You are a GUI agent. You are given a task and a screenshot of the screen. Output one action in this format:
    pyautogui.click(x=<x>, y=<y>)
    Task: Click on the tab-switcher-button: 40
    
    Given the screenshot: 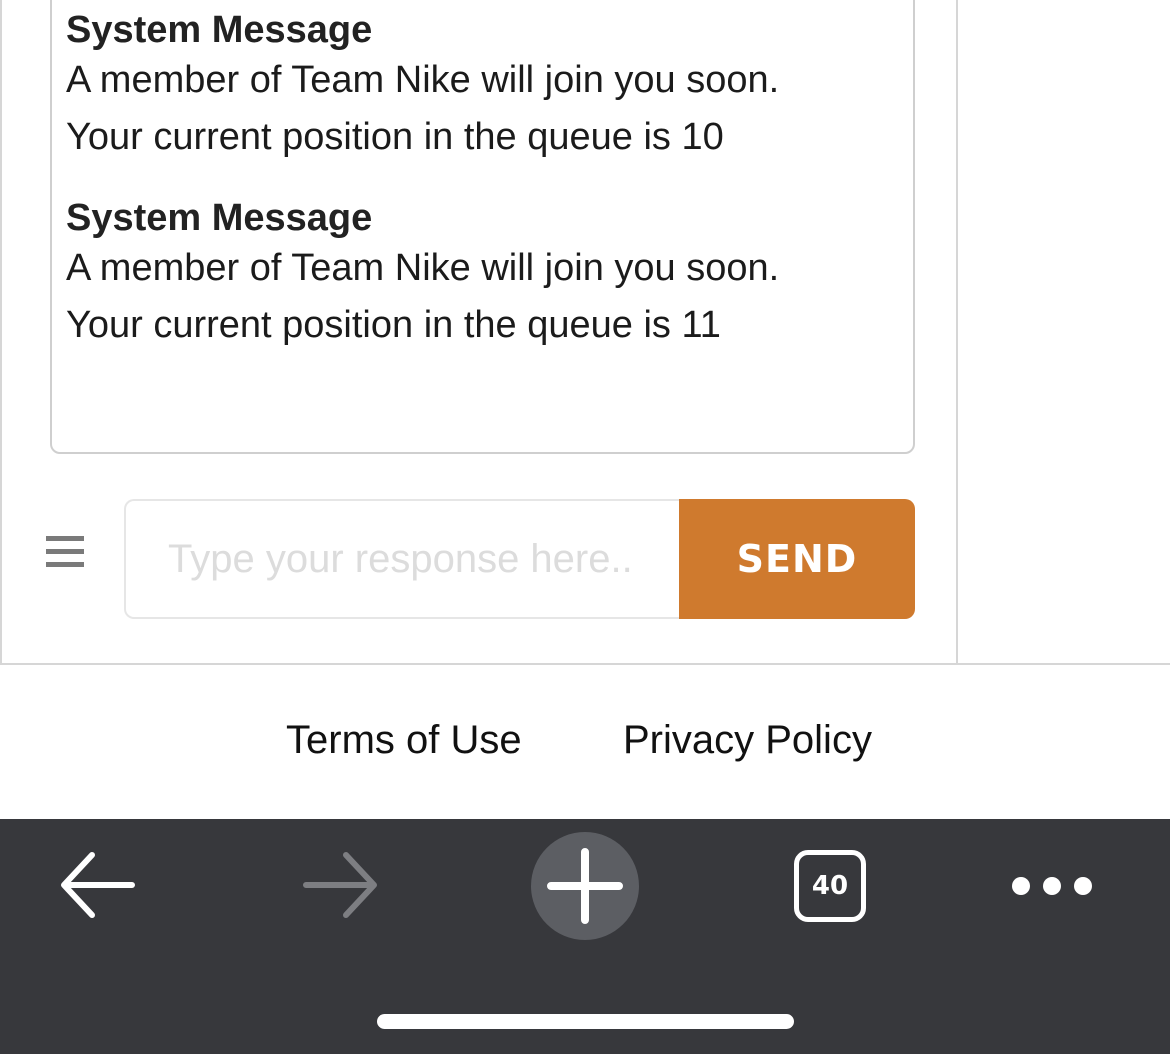 What is the action you would take?
    pyautogui.click(x=830, y=886)
    